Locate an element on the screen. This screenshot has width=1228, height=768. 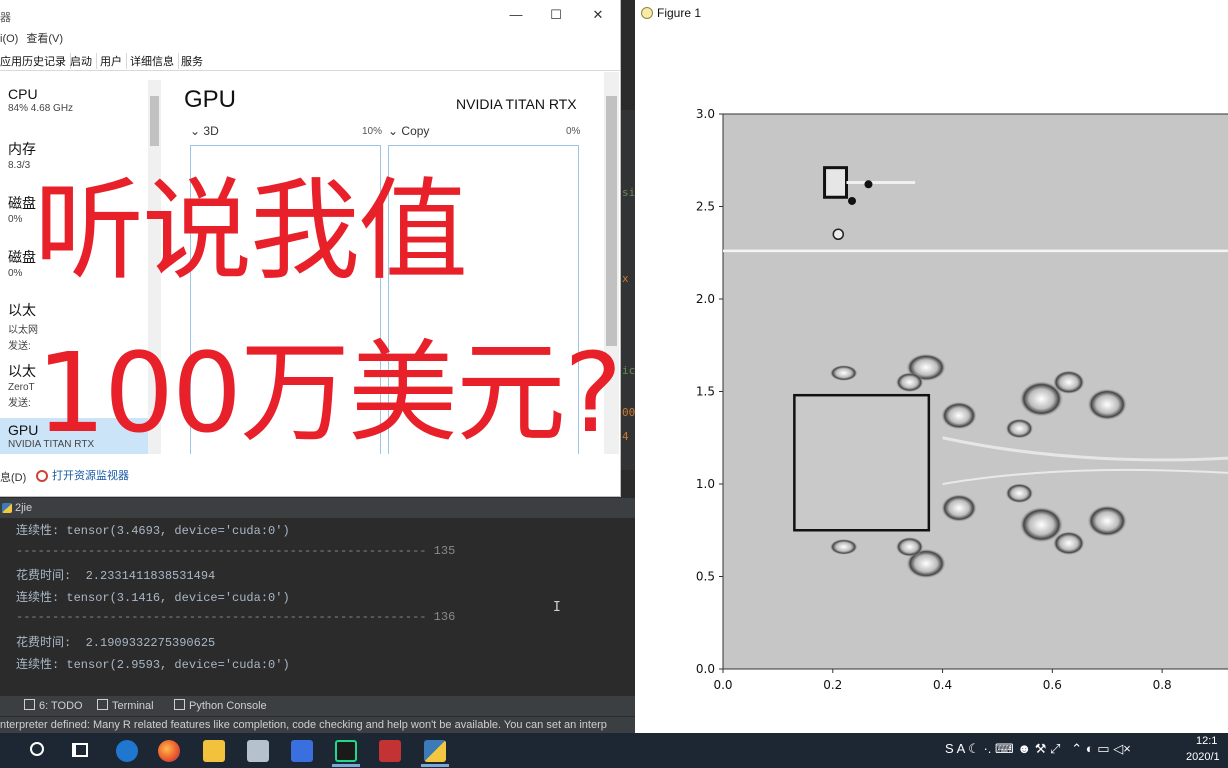
tray-font-icon: A is located at coordinates (960, 748).